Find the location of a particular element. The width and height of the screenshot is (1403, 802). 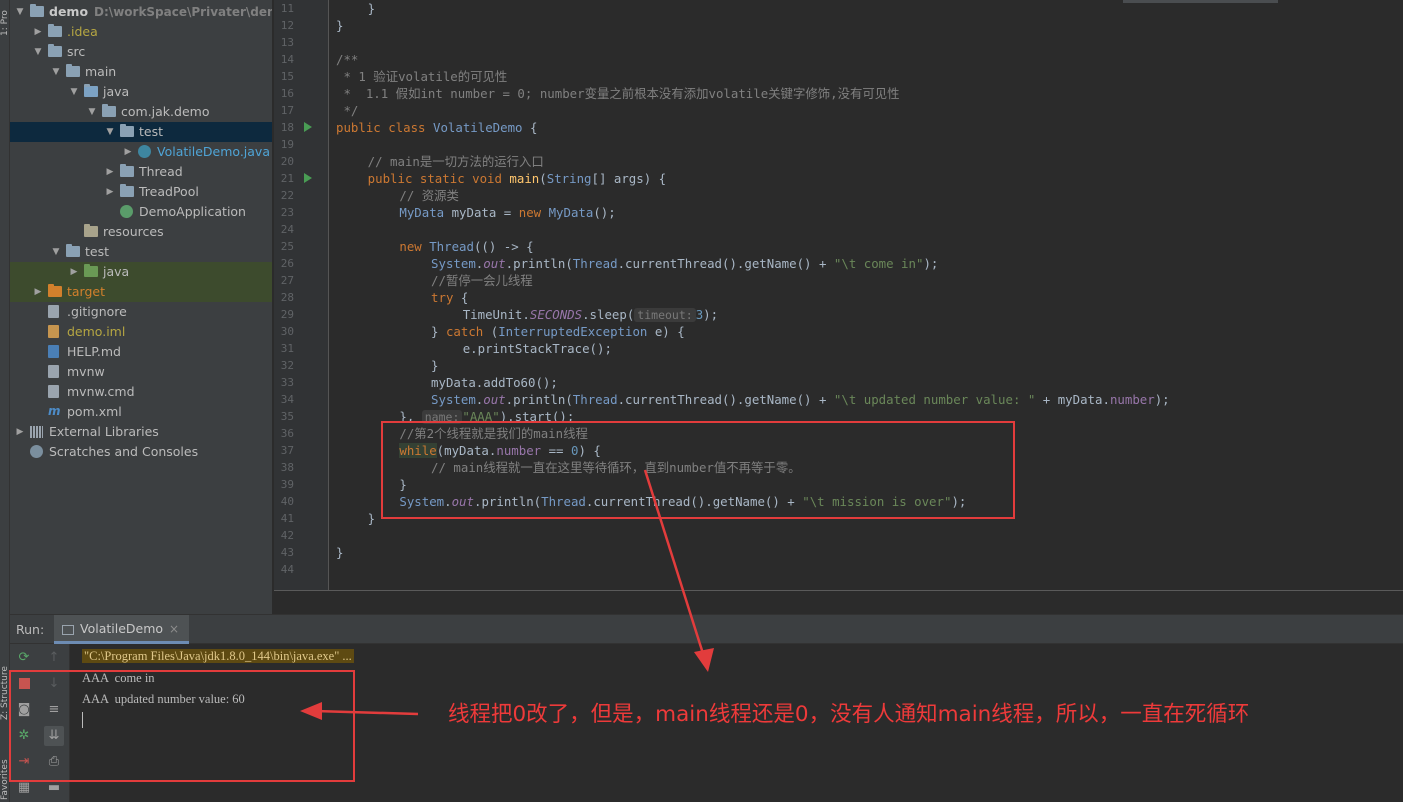

rerun-icon: ⟳ is located at coordinates (24, 658).